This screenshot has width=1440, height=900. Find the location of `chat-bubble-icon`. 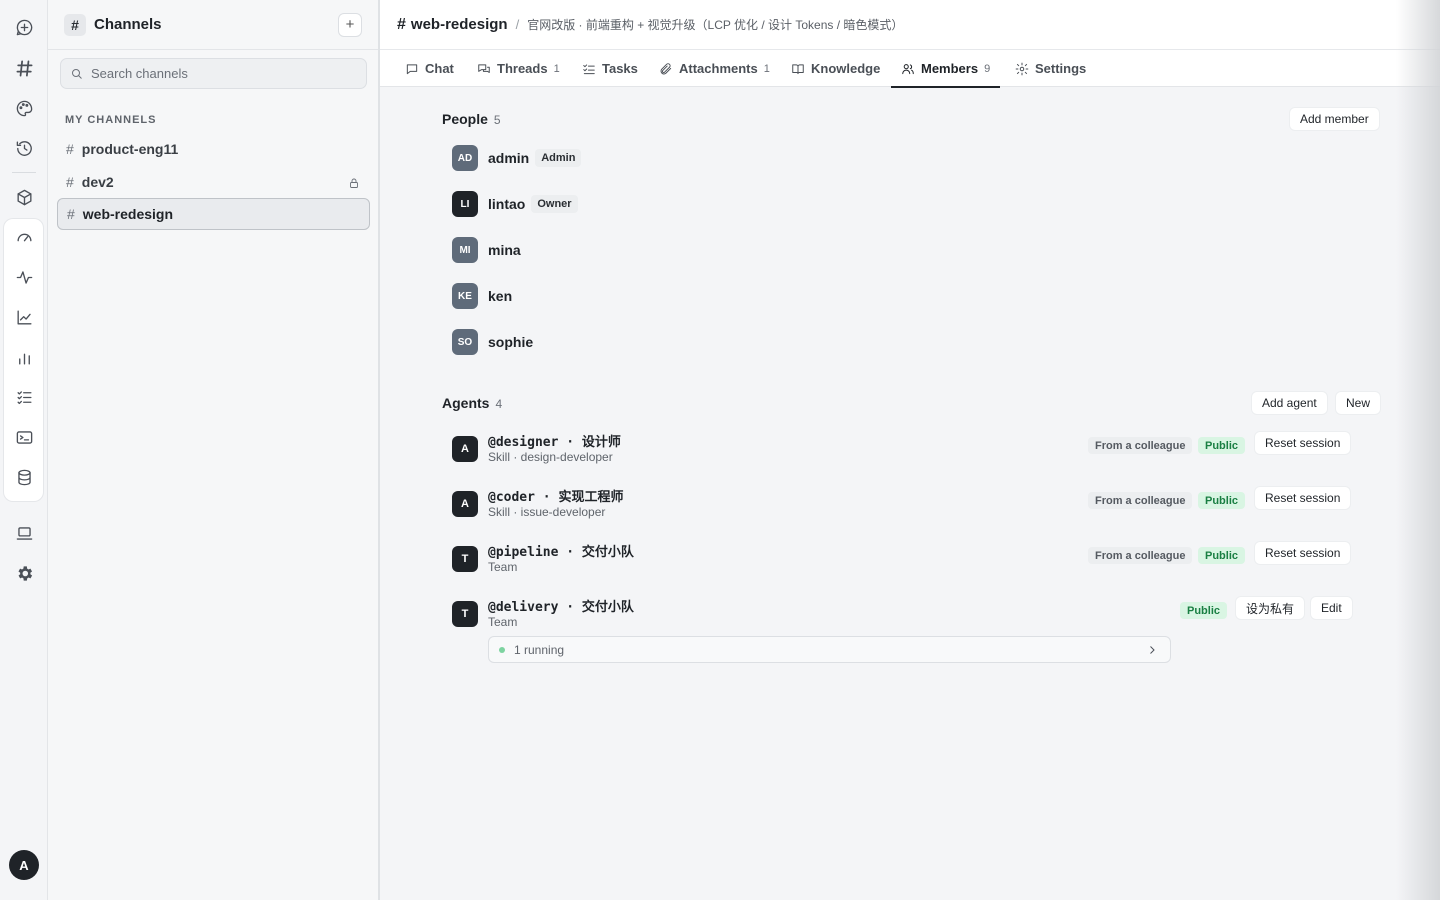

chat-bubble-icon is located at coordinates (412, 68).